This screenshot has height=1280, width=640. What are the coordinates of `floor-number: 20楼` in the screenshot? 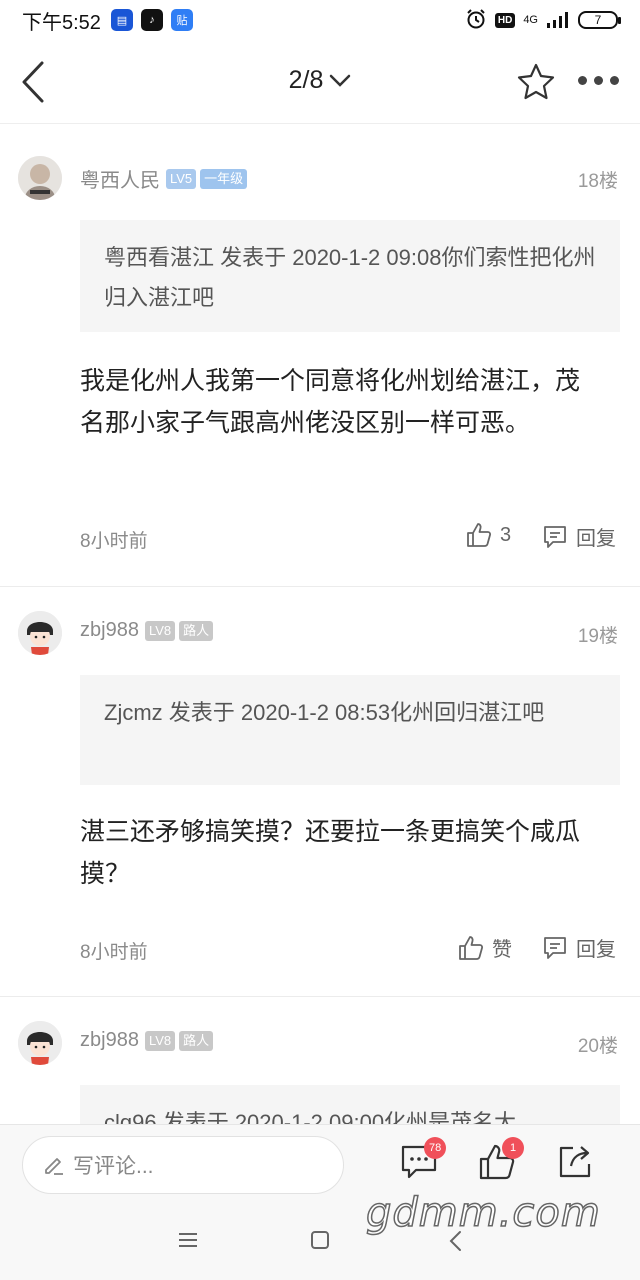 It's located at (597, 1046).